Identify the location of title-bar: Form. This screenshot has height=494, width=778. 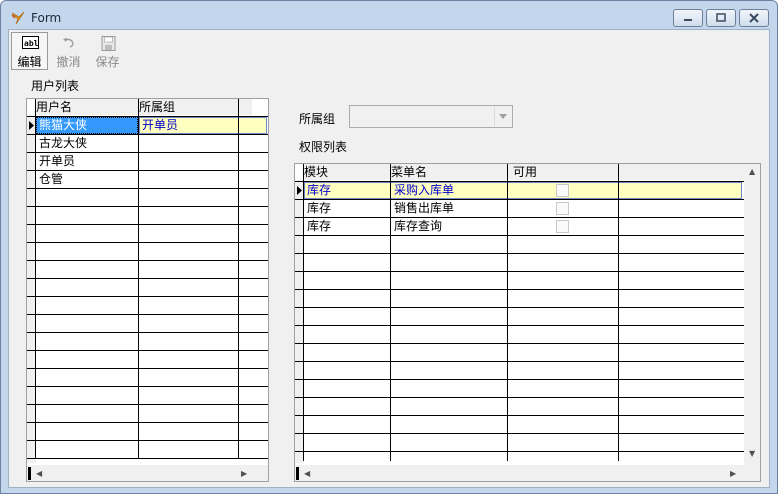
(389, 15).